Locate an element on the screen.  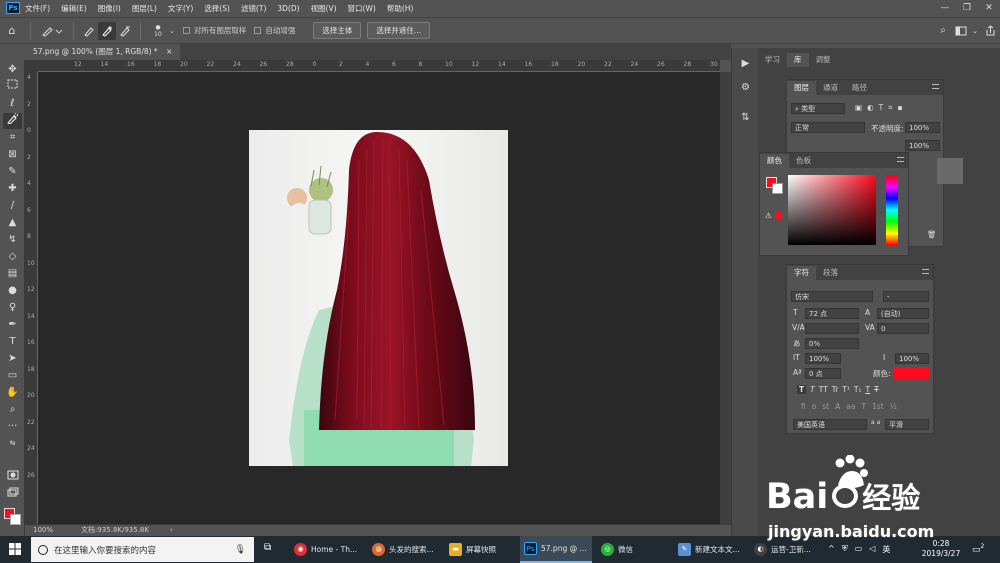
tab-layers: 图层 is located at coordinates (801, 88).